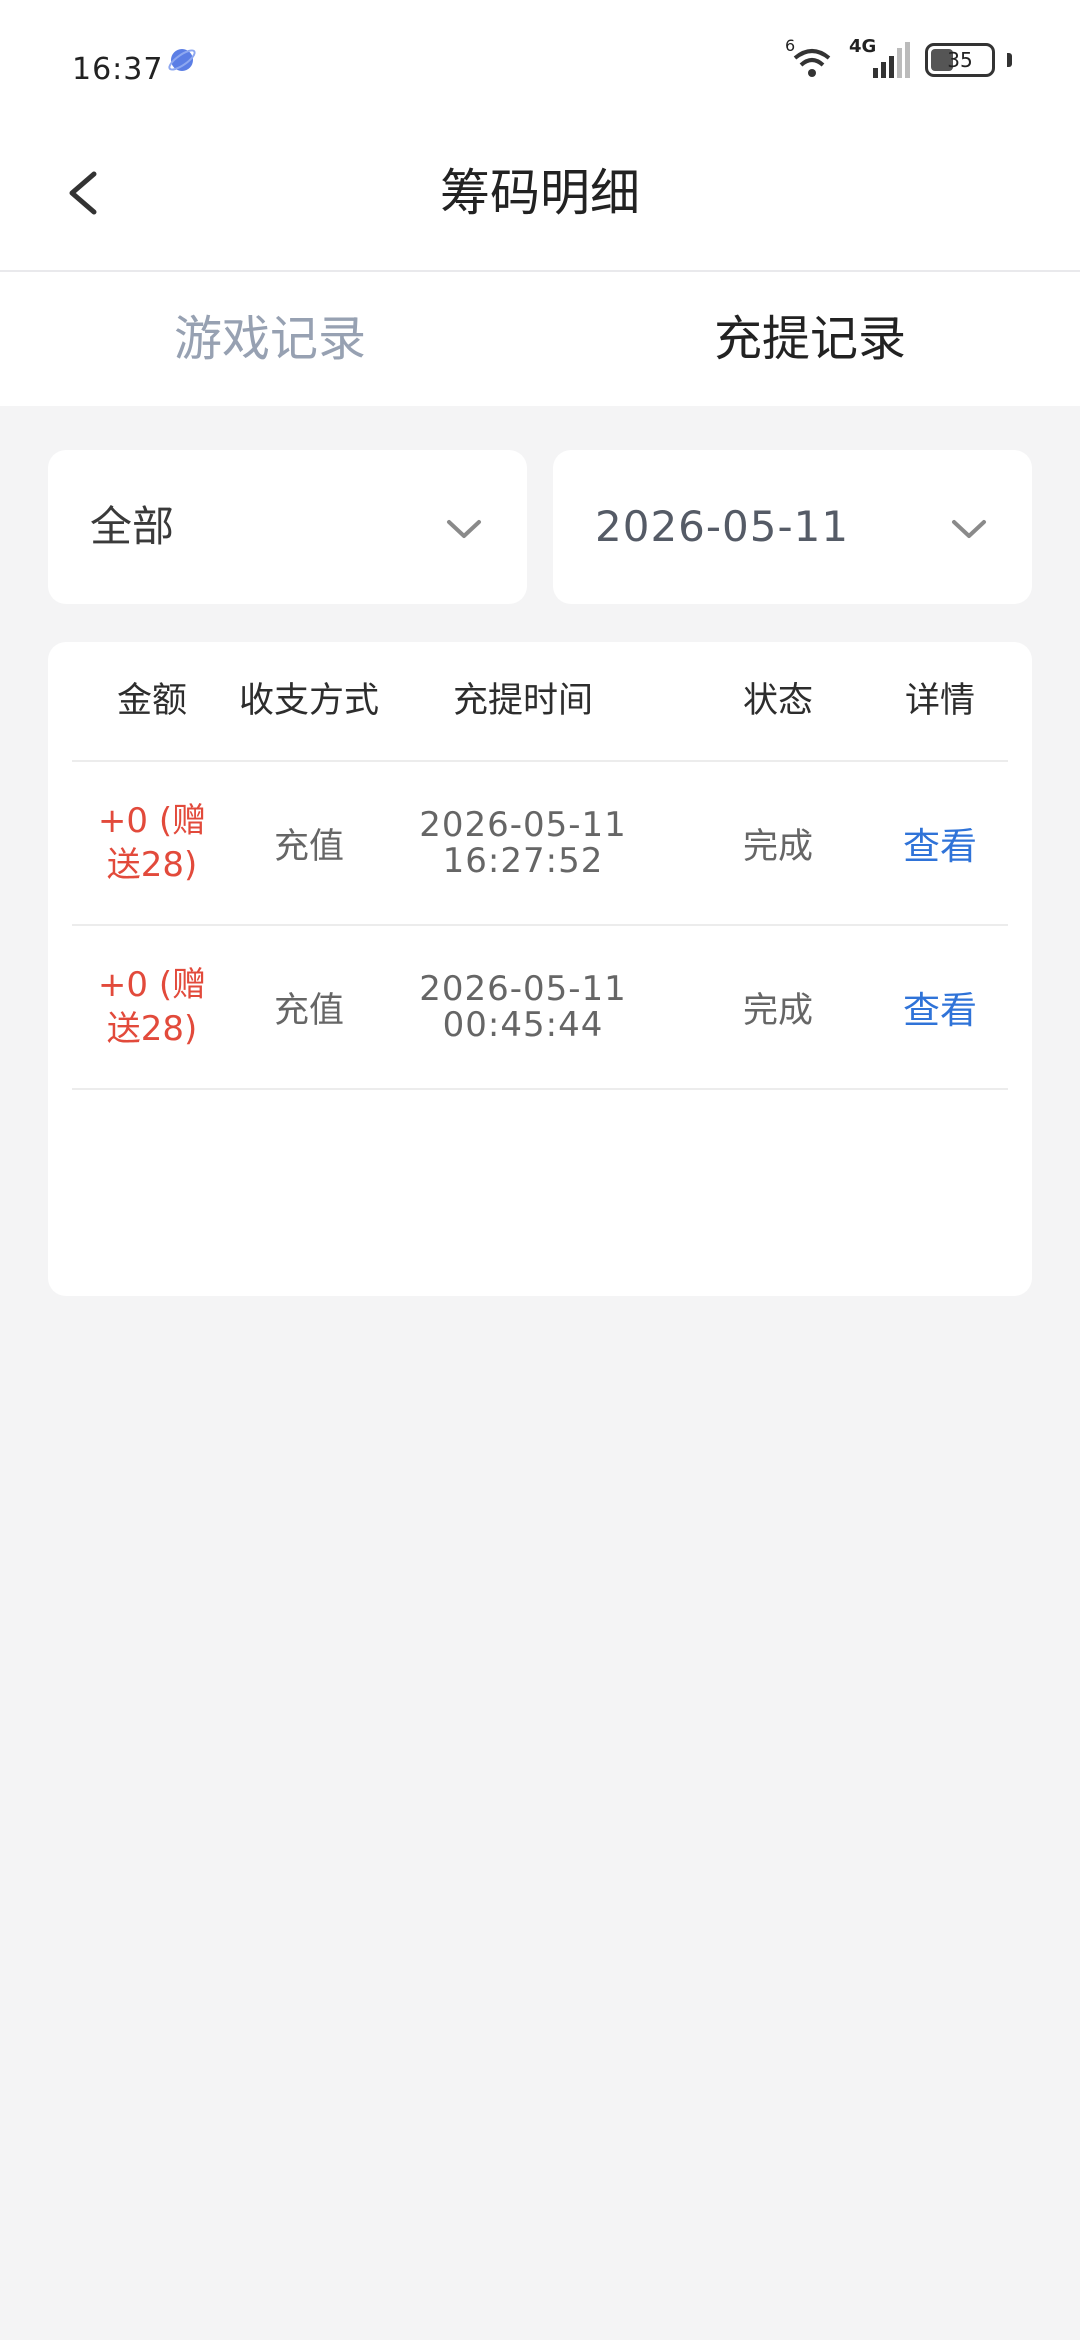 Image resolution: width=1080 pixels, height=2340 pixels. What do you see at coordinates (308, 701) in the screenshot?
I see `column-header-method: 收支方式` at bounding box center [308, 701].